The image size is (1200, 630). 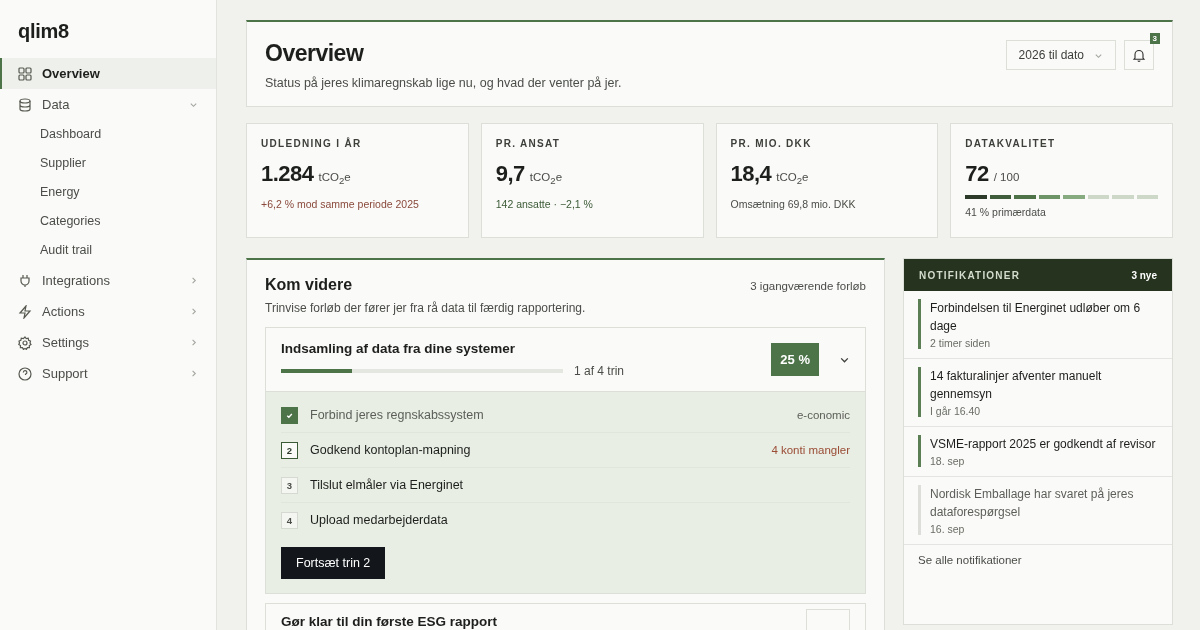 What do you see at coordinates (1006, 212) in the screenshot?
I see `stat-note: 41 % primærdata` at bounding box center [1006, 212].